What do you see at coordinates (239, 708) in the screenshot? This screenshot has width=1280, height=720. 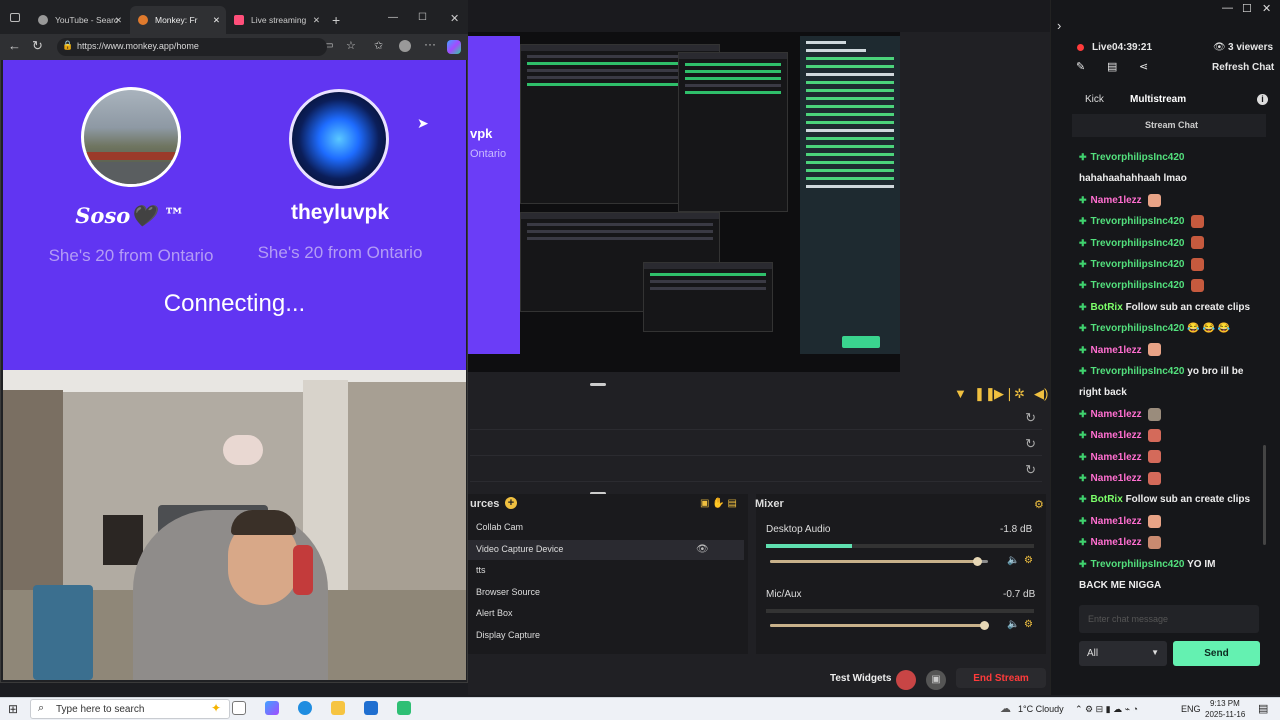 I see `task-view-icon` at bounding box center [239, 708].